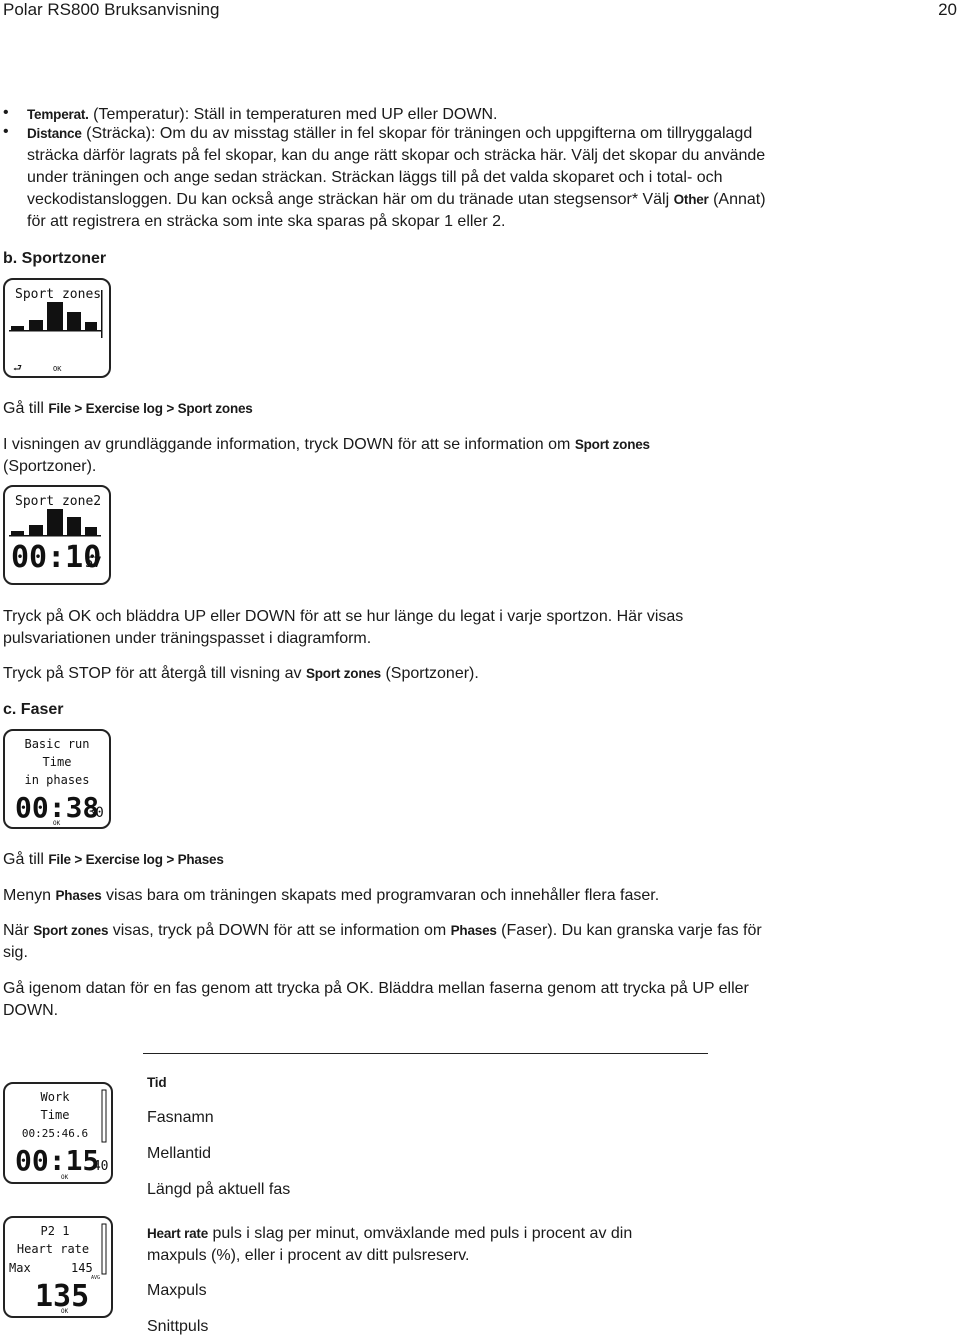 Image resolution: width=960 pixels, height=1339 pixels. What do you see at coordinates (53, 1249) in the screenshot?
I see `watch-line: Heart rate` at bounding box center [53, 1249].